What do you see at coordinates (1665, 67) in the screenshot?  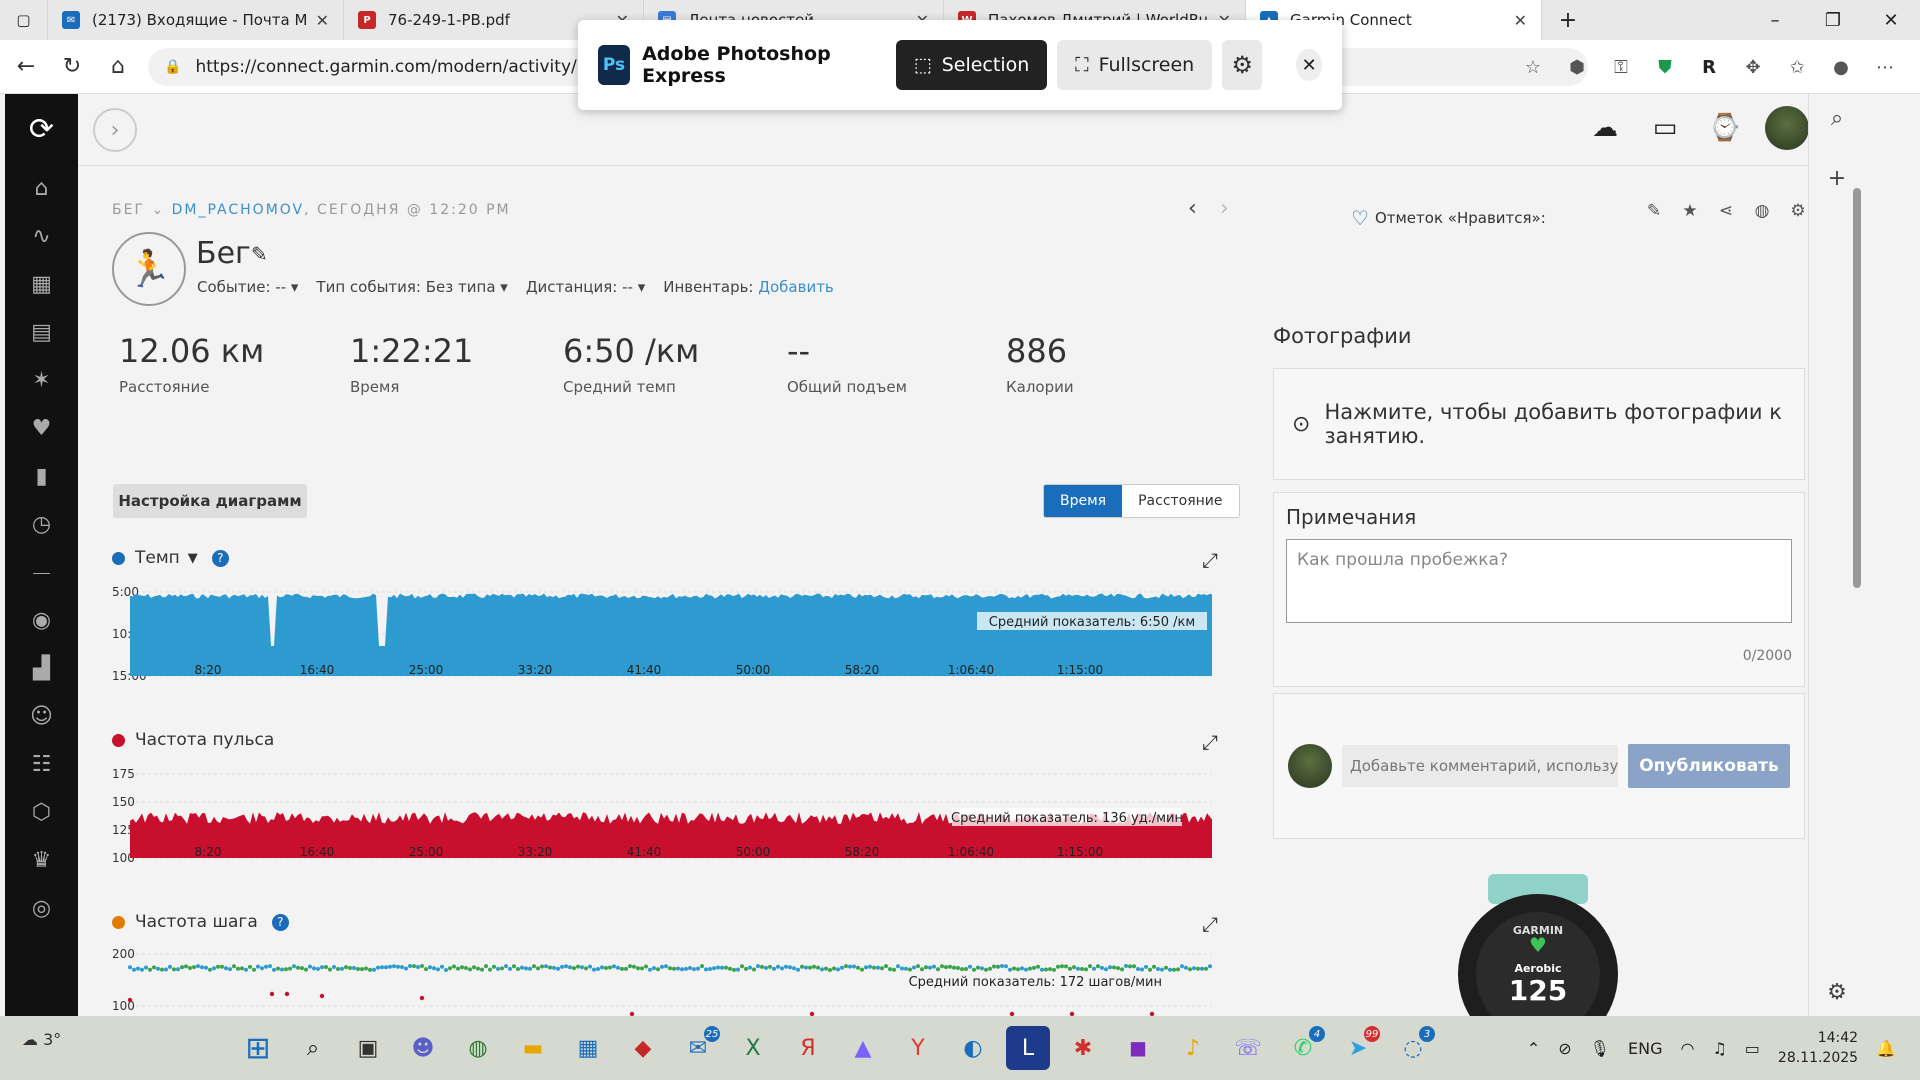 I see `extension-shield-icon: ⛊` at bounding box center [1665, 67].